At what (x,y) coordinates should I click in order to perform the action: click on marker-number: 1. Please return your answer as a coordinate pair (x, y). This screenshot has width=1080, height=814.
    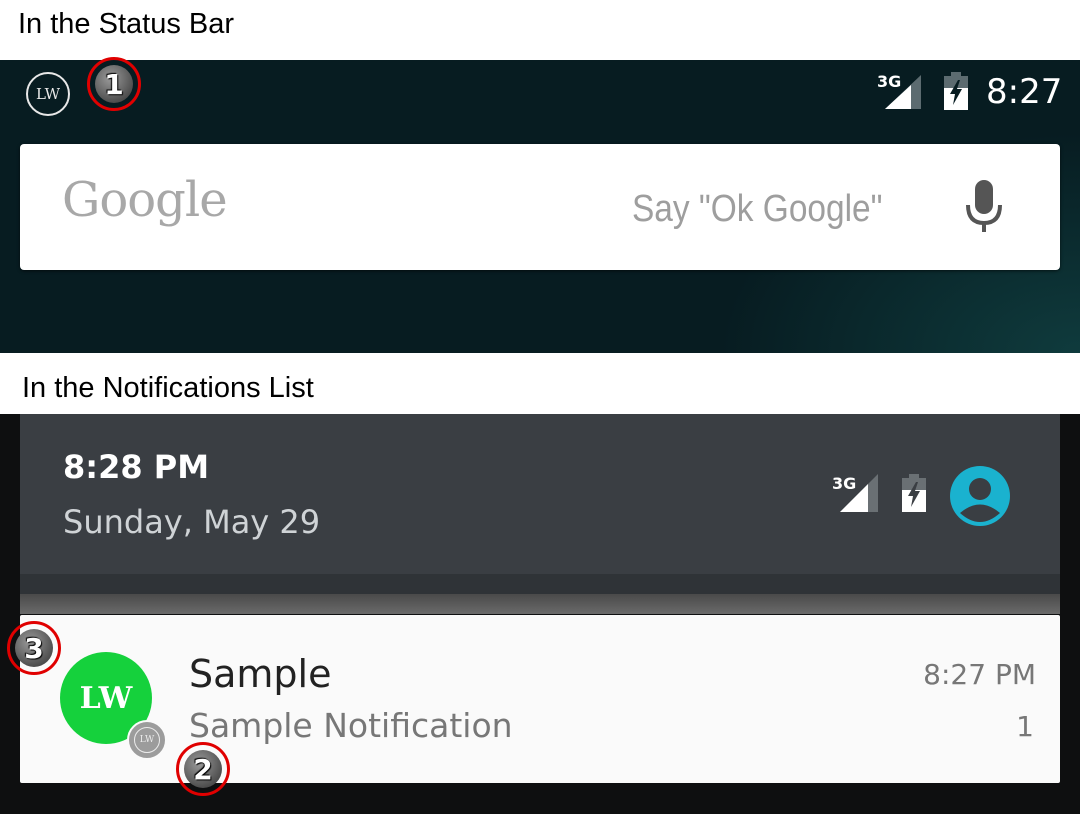
    Looking at the image, I should click on (114, 84).